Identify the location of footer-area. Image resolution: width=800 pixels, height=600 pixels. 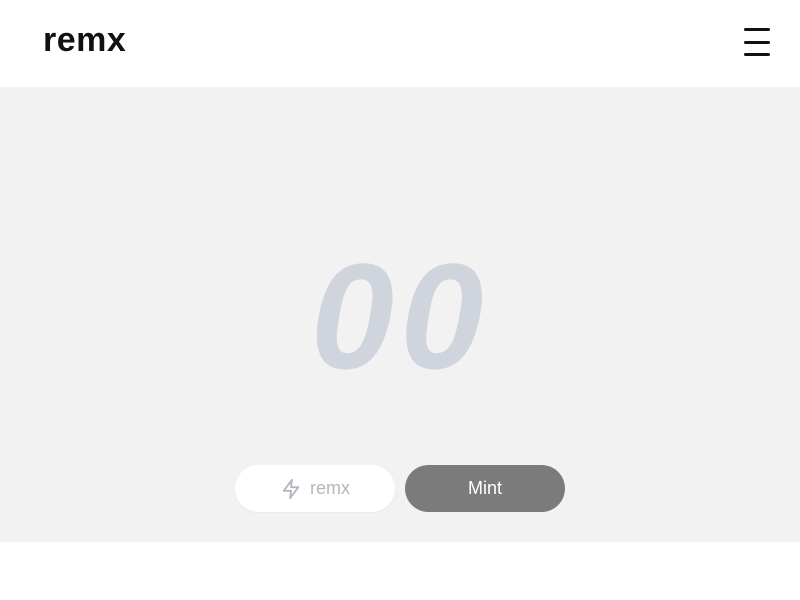
(400, 571).